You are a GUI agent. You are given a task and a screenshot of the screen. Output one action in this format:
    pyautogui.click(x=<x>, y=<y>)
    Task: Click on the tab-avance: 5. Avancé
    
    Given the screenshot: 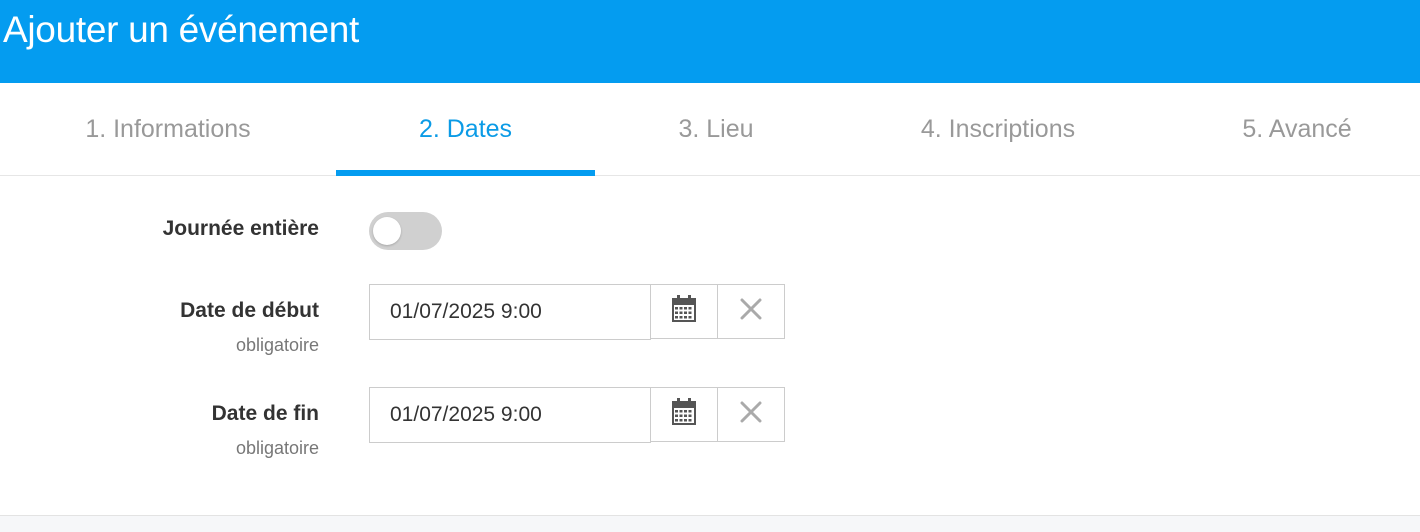 What is the action you would take?
    pyautogui.click(x=1289, y=129)
    